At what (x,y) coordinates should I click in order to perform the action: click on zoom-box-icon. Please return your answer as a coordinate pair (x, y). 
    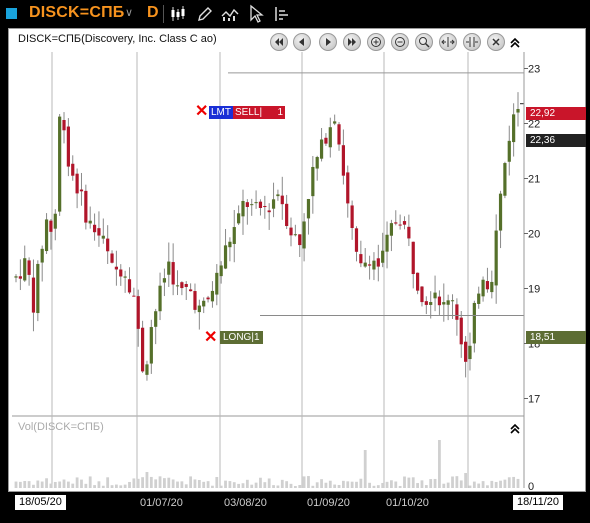
    Looking at the image, I should click on (424, 42).